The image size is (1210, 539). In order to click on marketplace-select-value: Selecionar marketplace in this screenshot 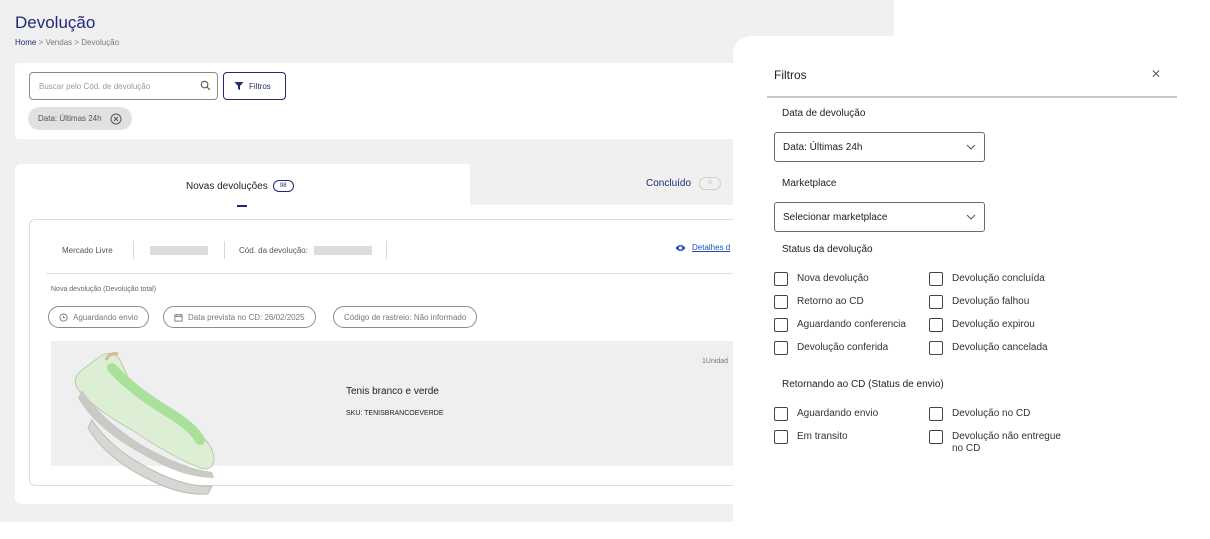, I will do `click(835, 217)`.